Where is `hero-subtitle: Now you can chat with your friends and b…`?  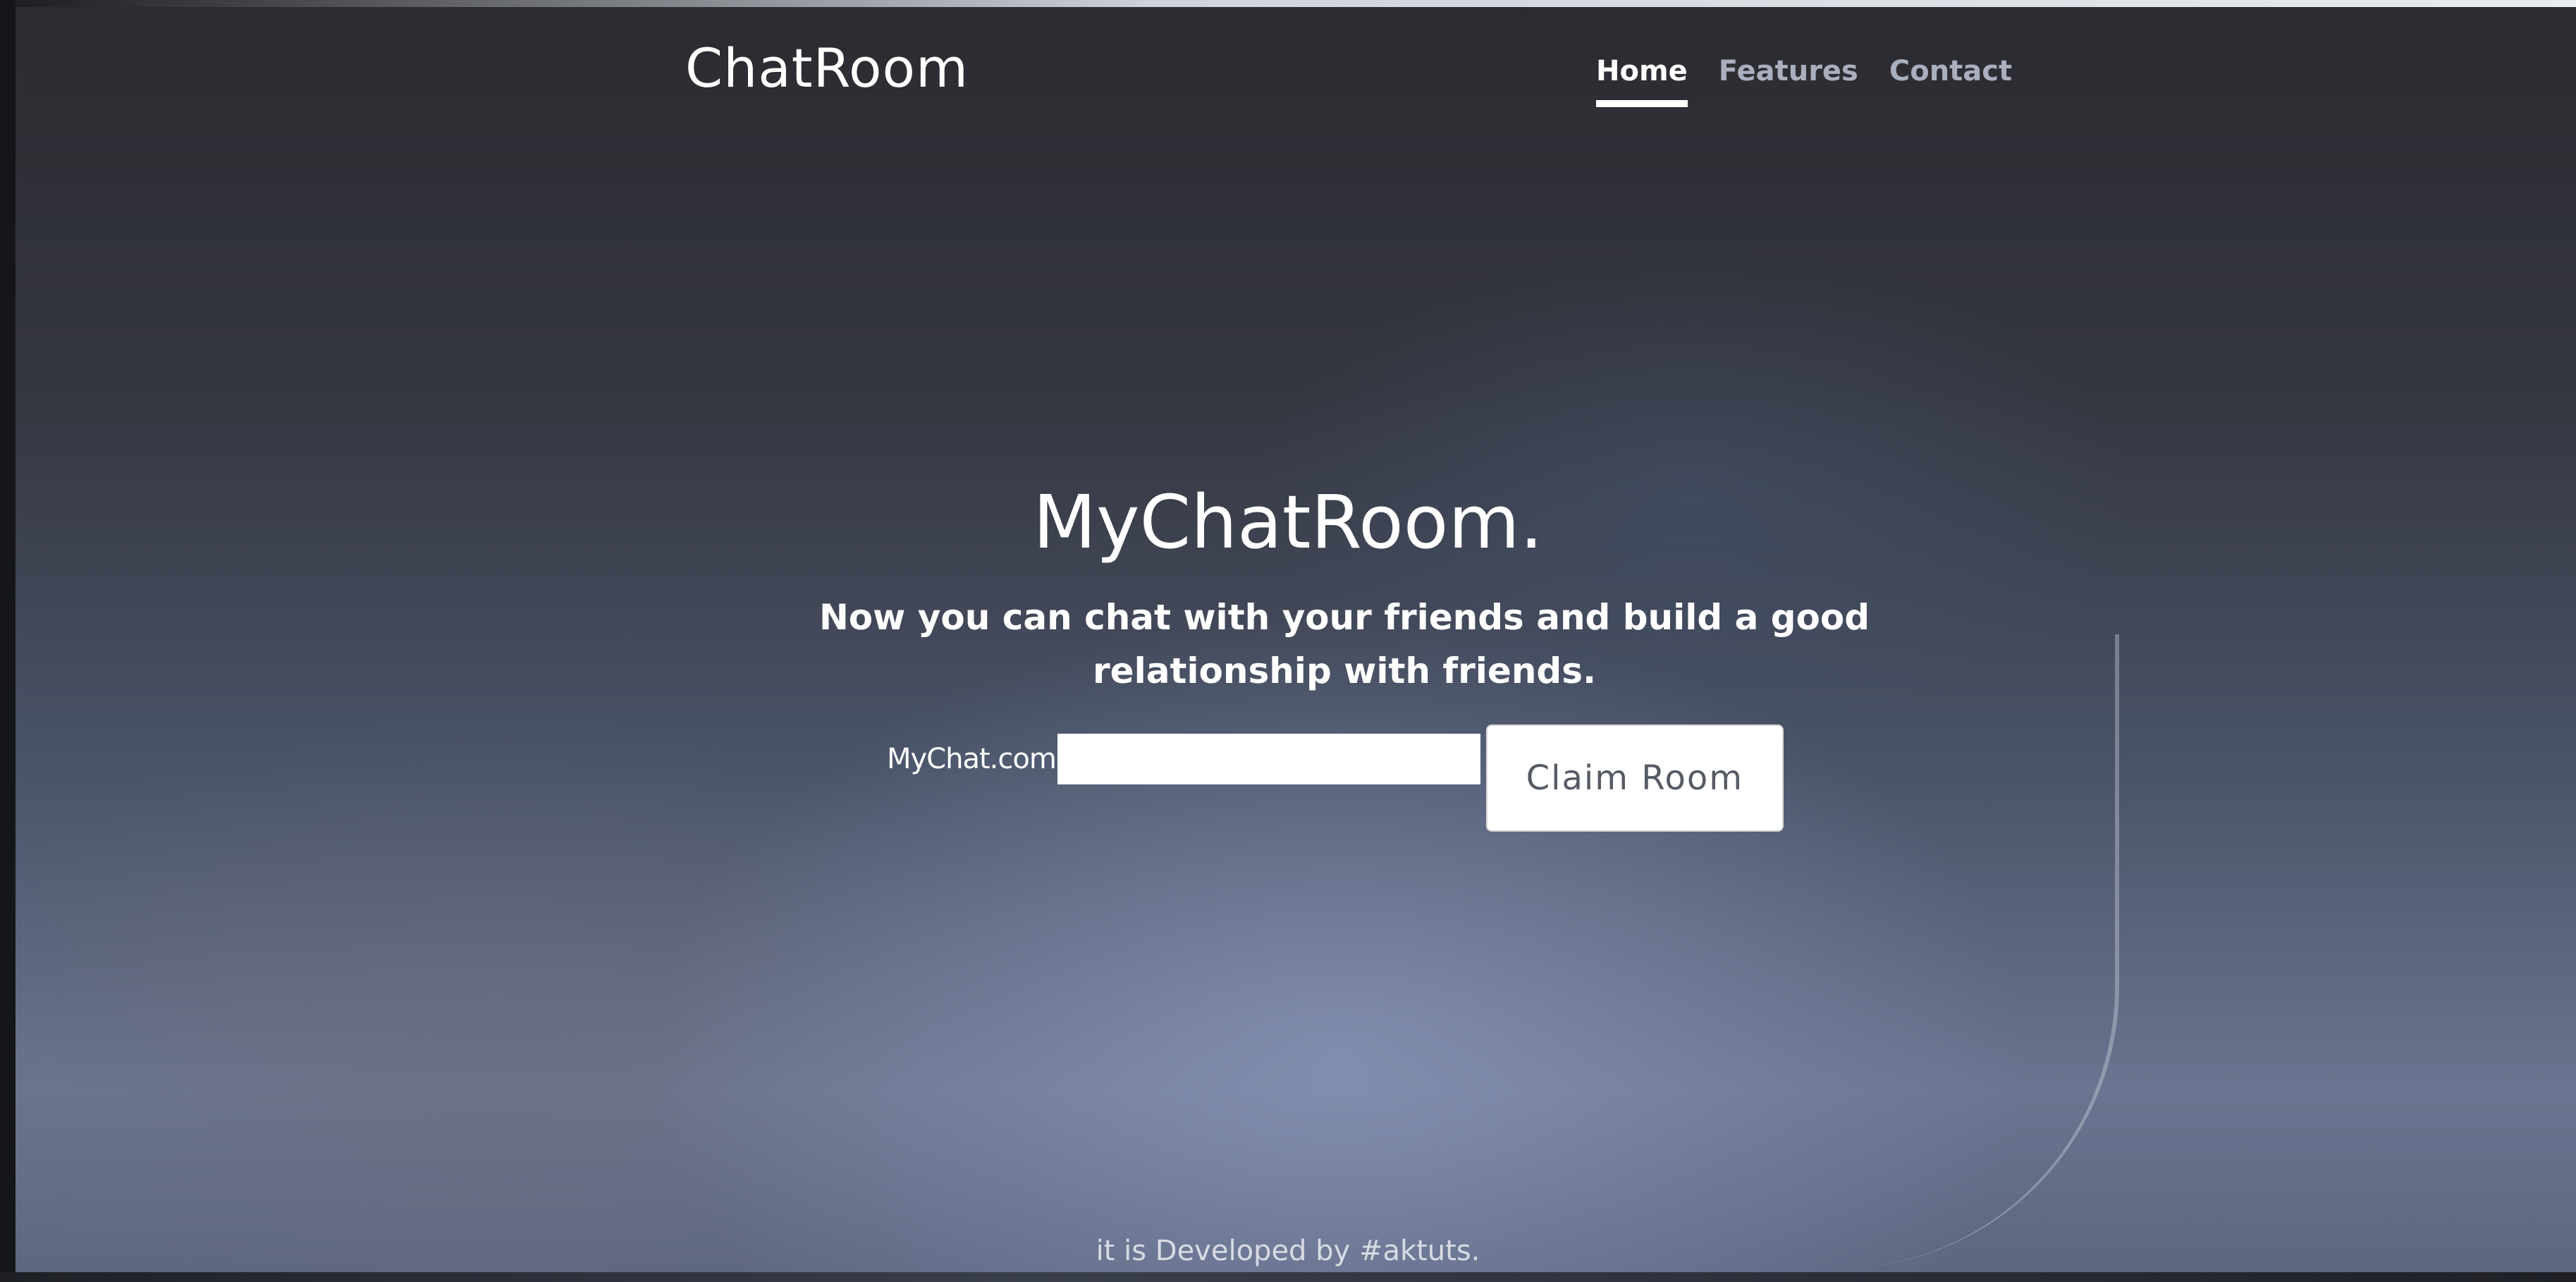
hero-subtitle: Now you can chat with your friends and b… is located at coordinates (1344, 644).